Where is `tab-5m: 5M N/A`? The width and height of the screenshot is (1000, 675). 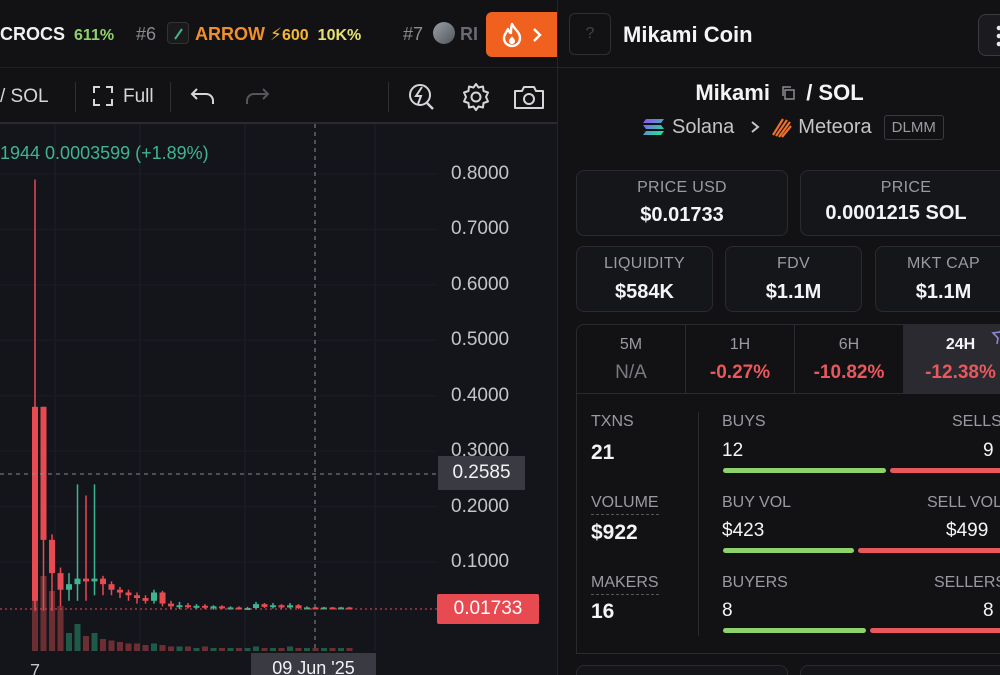
tab-5m: 5M N/A is located at coordinates (631, 359).